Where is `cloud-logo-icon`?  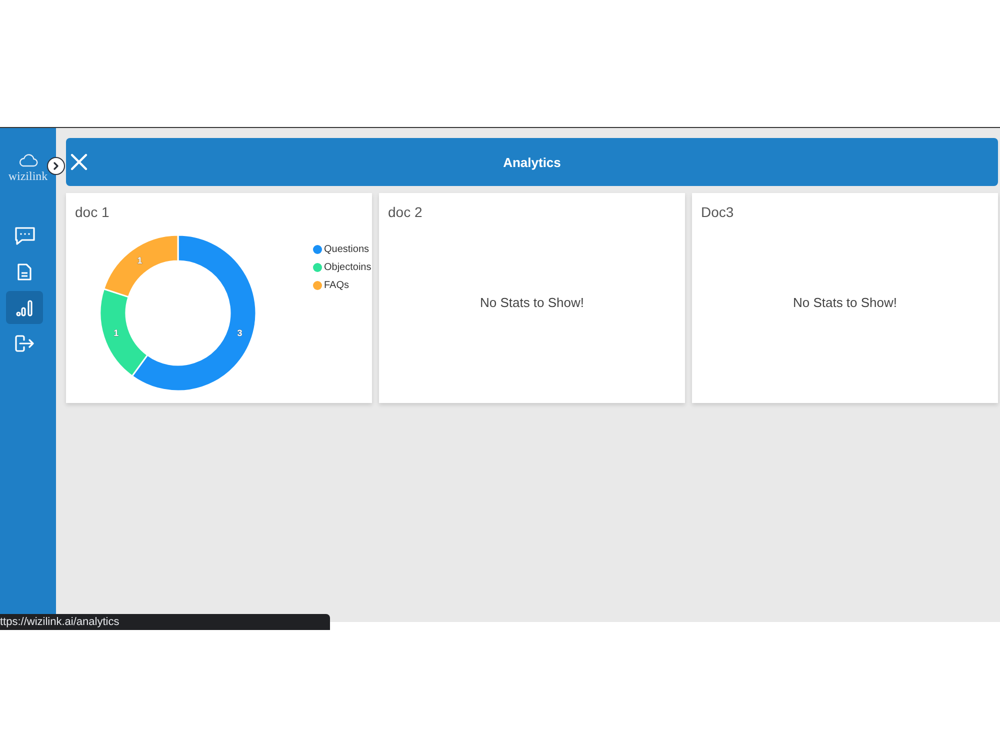 cloud-logo-icon is located at coordinates (28, 160).